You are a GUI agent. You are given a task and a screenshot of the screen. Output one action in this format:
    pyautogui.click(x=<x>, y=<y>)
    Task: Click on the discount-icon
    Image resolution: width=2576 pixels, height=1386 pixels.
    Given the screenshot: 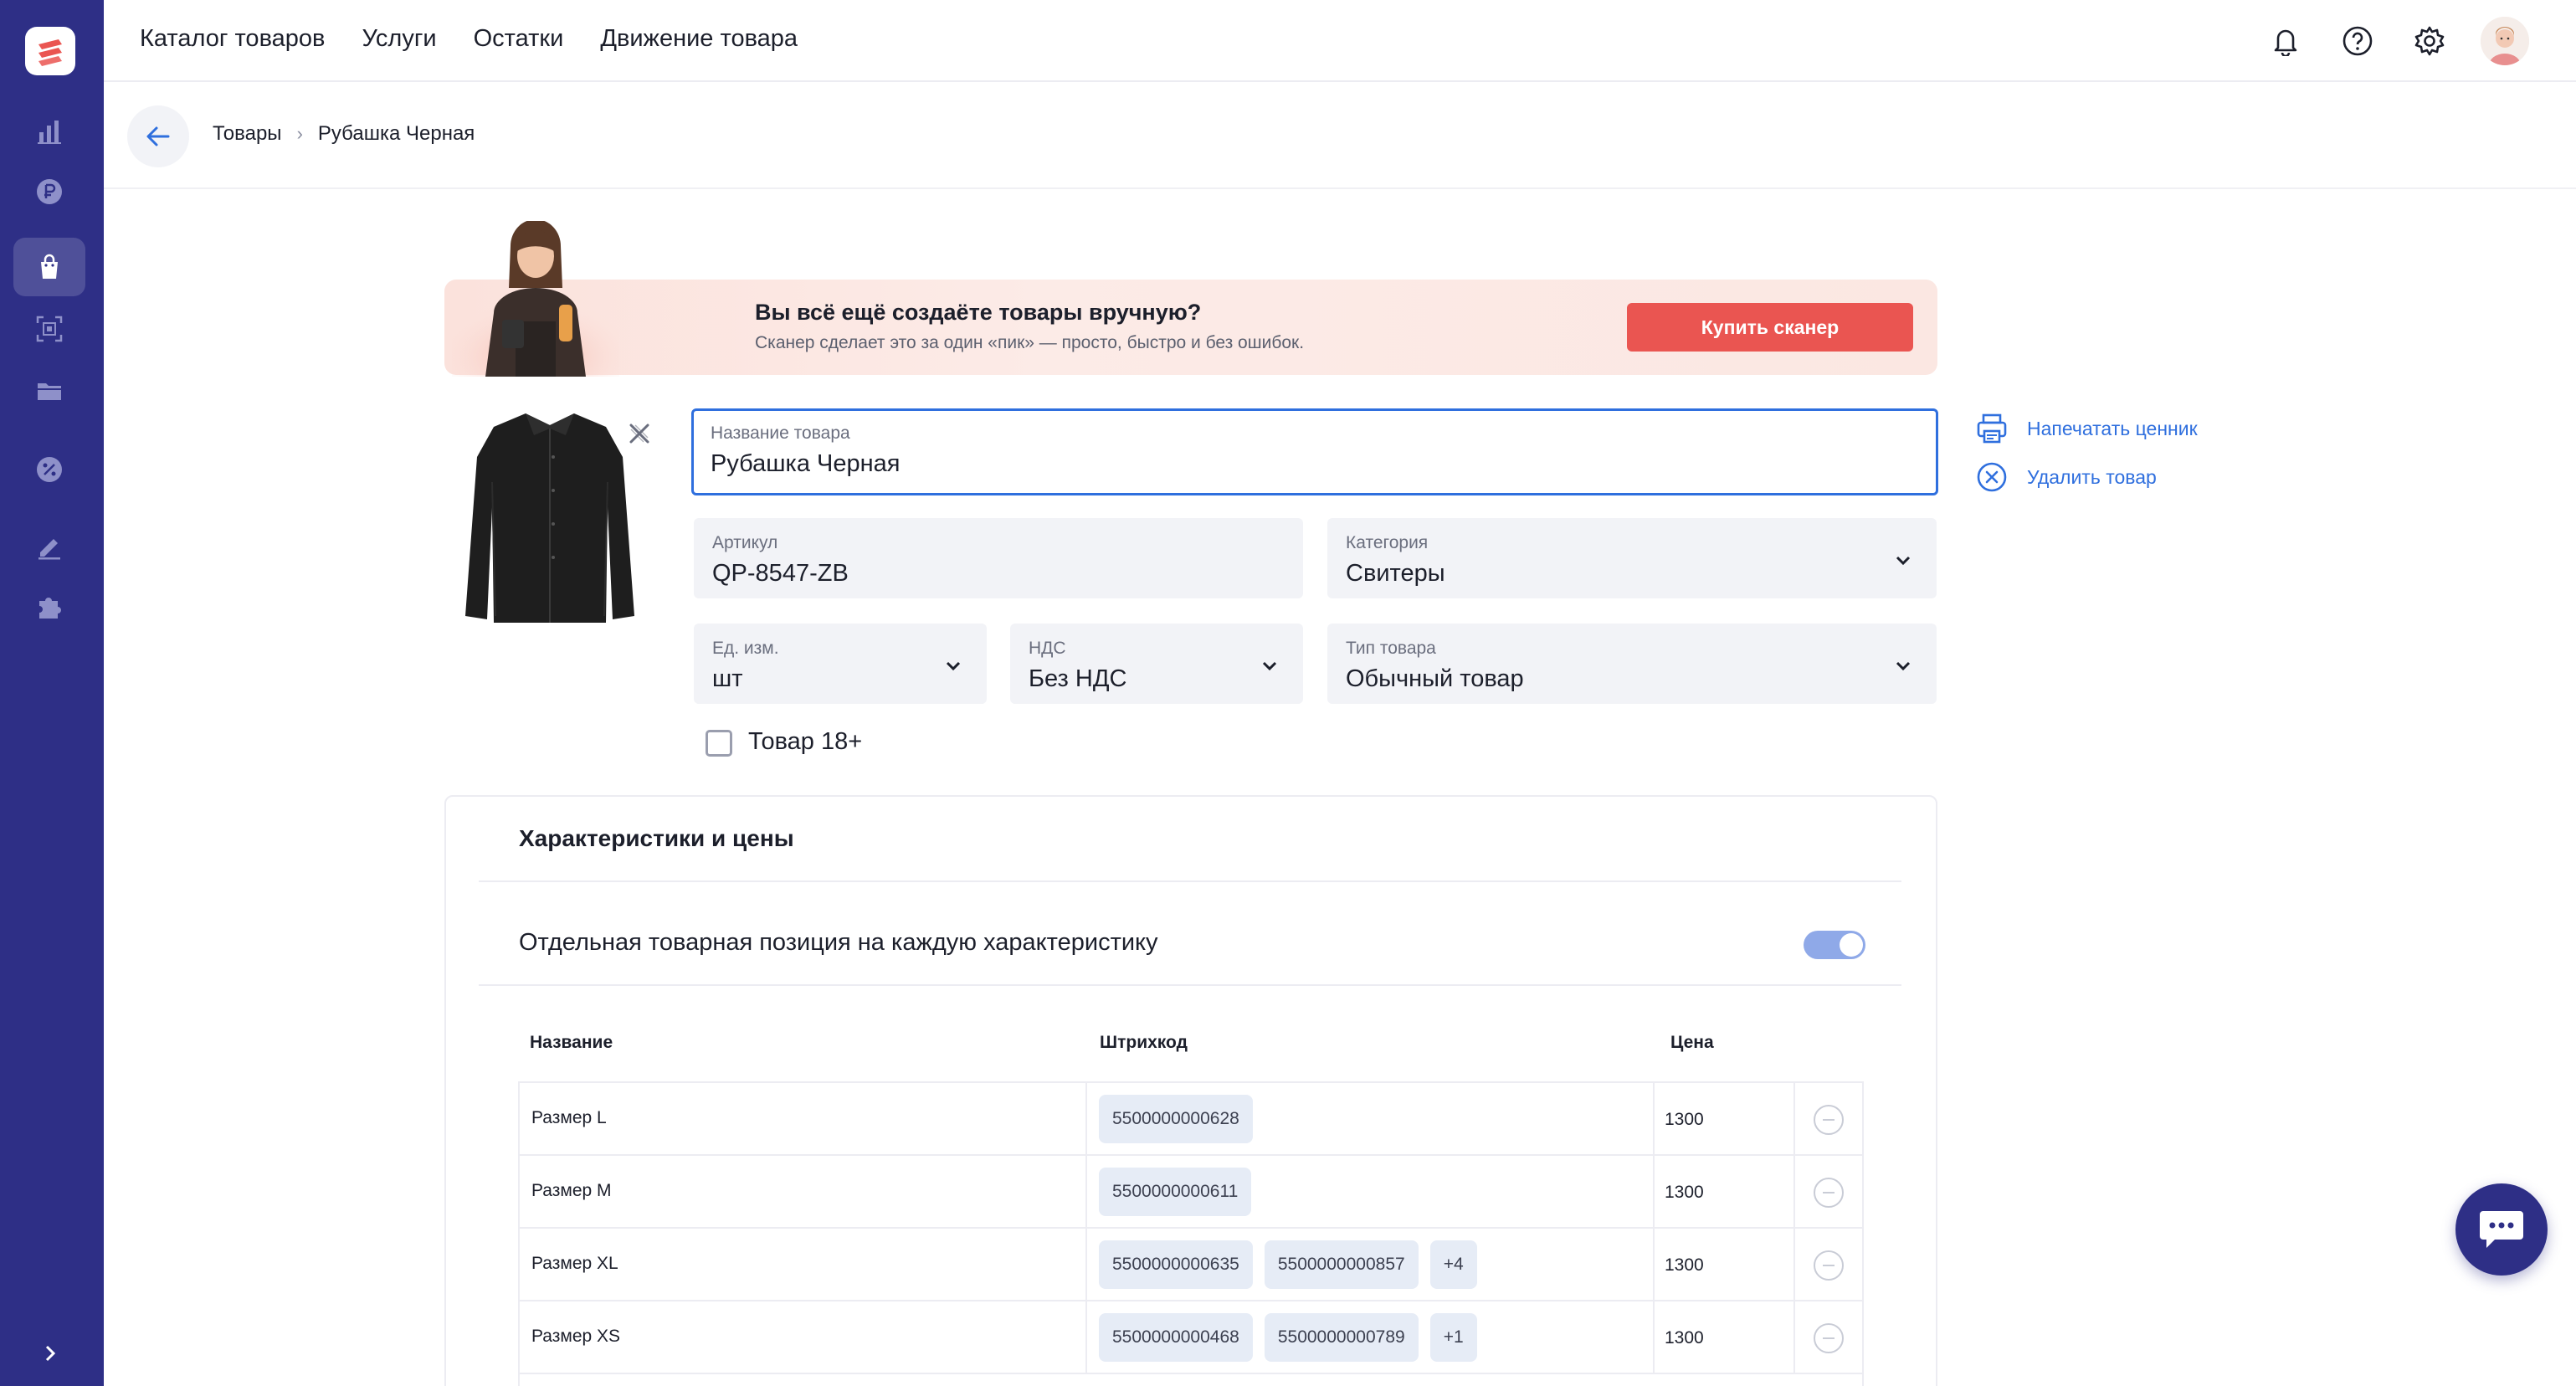 What is the action you would take?
    pyautogui.click(x=49, y=470)
    